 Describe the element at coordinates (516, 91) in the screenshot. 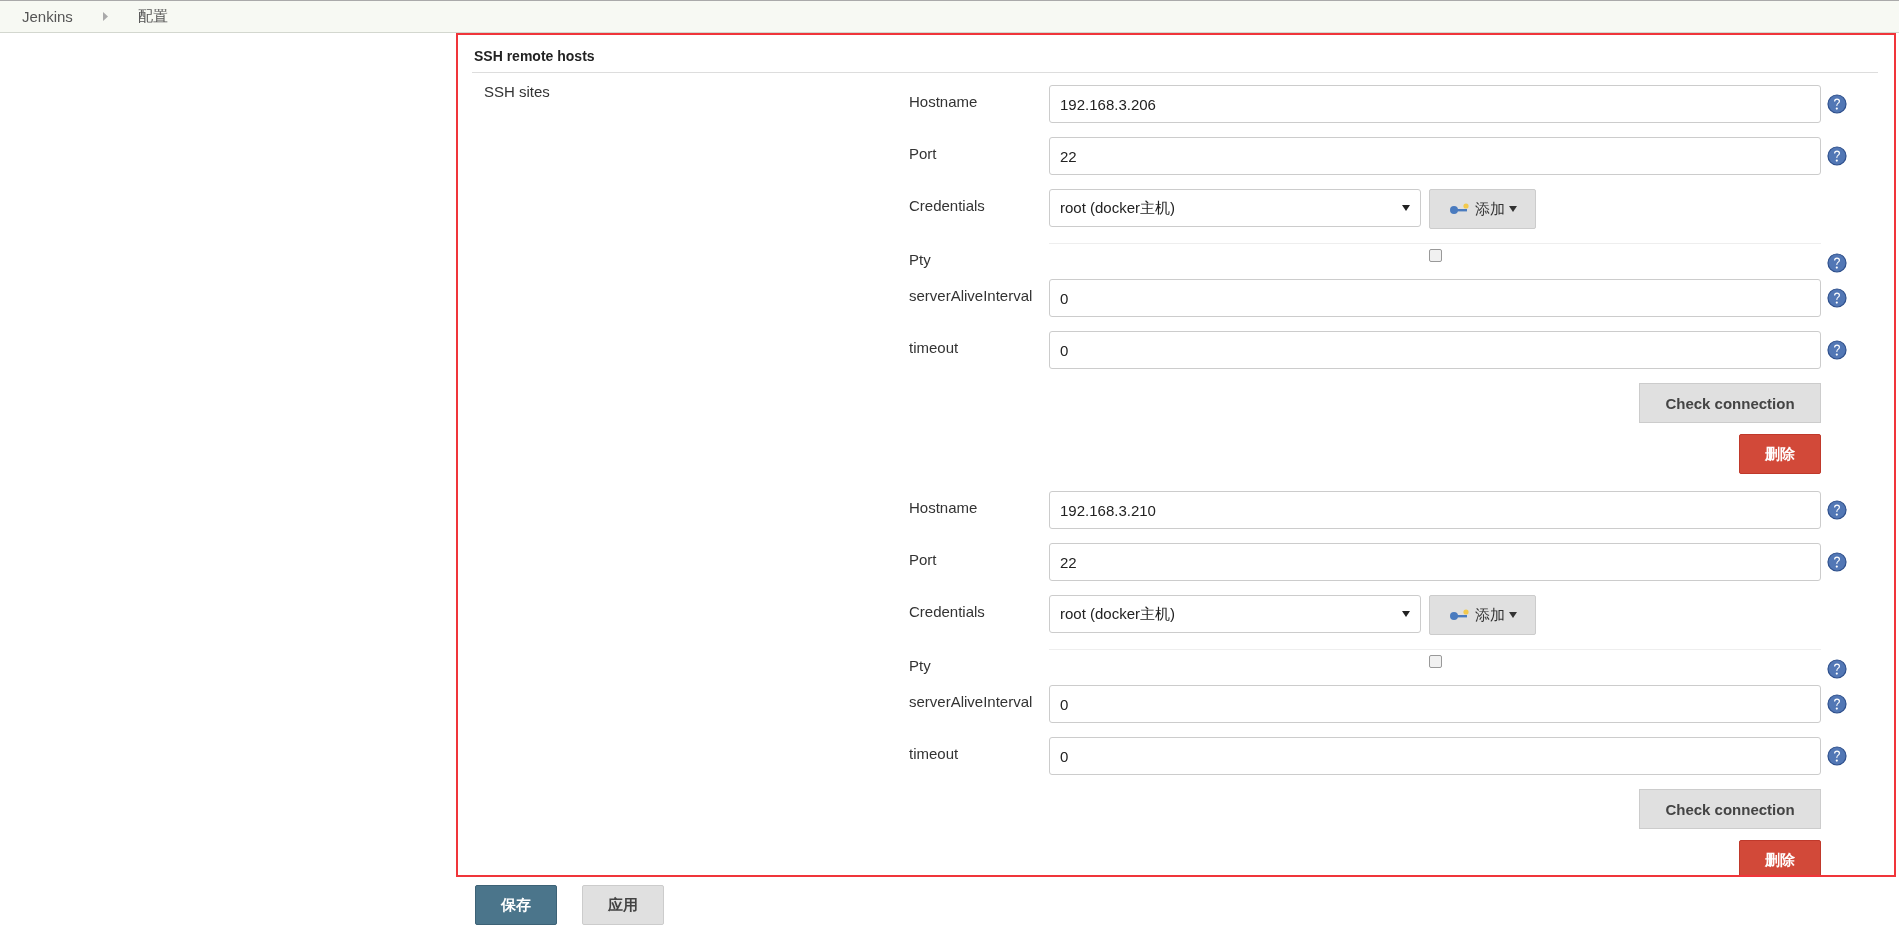

I see `field-label: SSH sites` at that location.